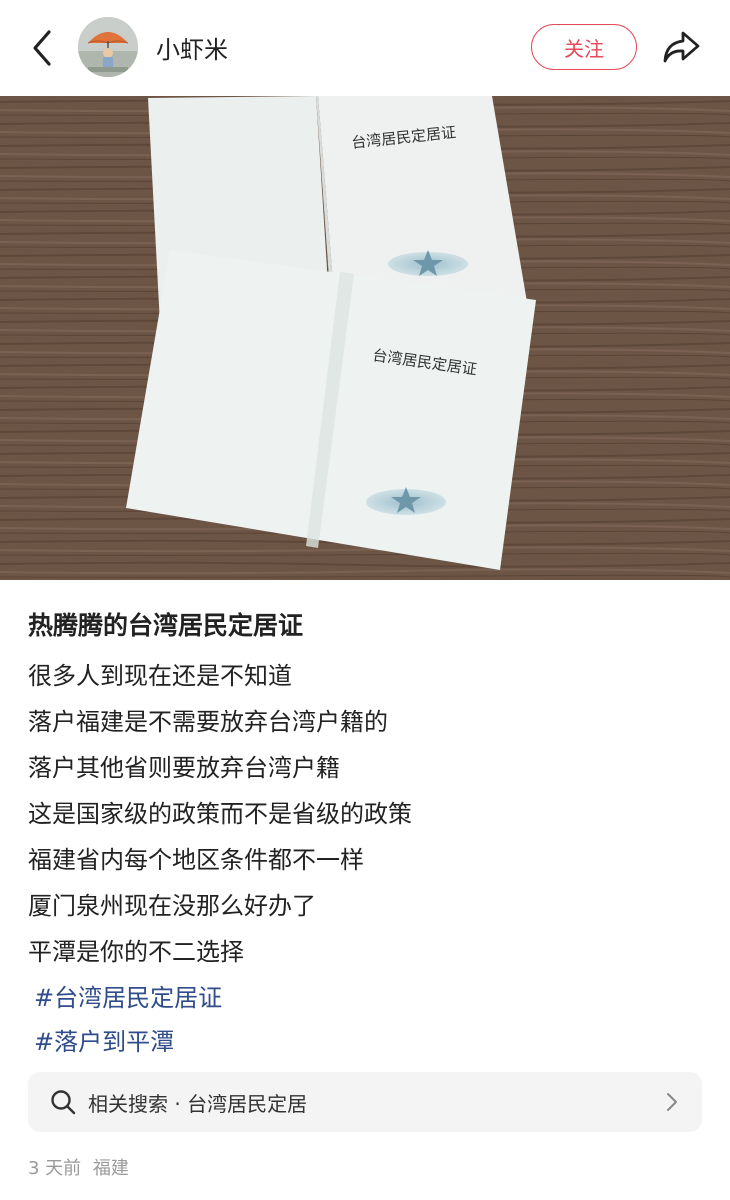 Image resolution: width=730 pixels, height=1200 pixels. Describe the element at coordinates (110, 1168) in the screenshot. I see `post-location: 福建` at that location.